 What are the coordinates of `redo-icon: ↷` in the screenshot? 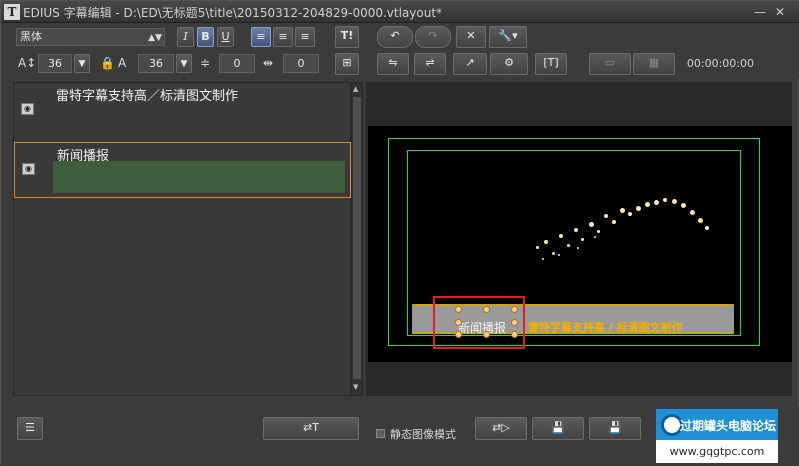 It's located at (433, 35).